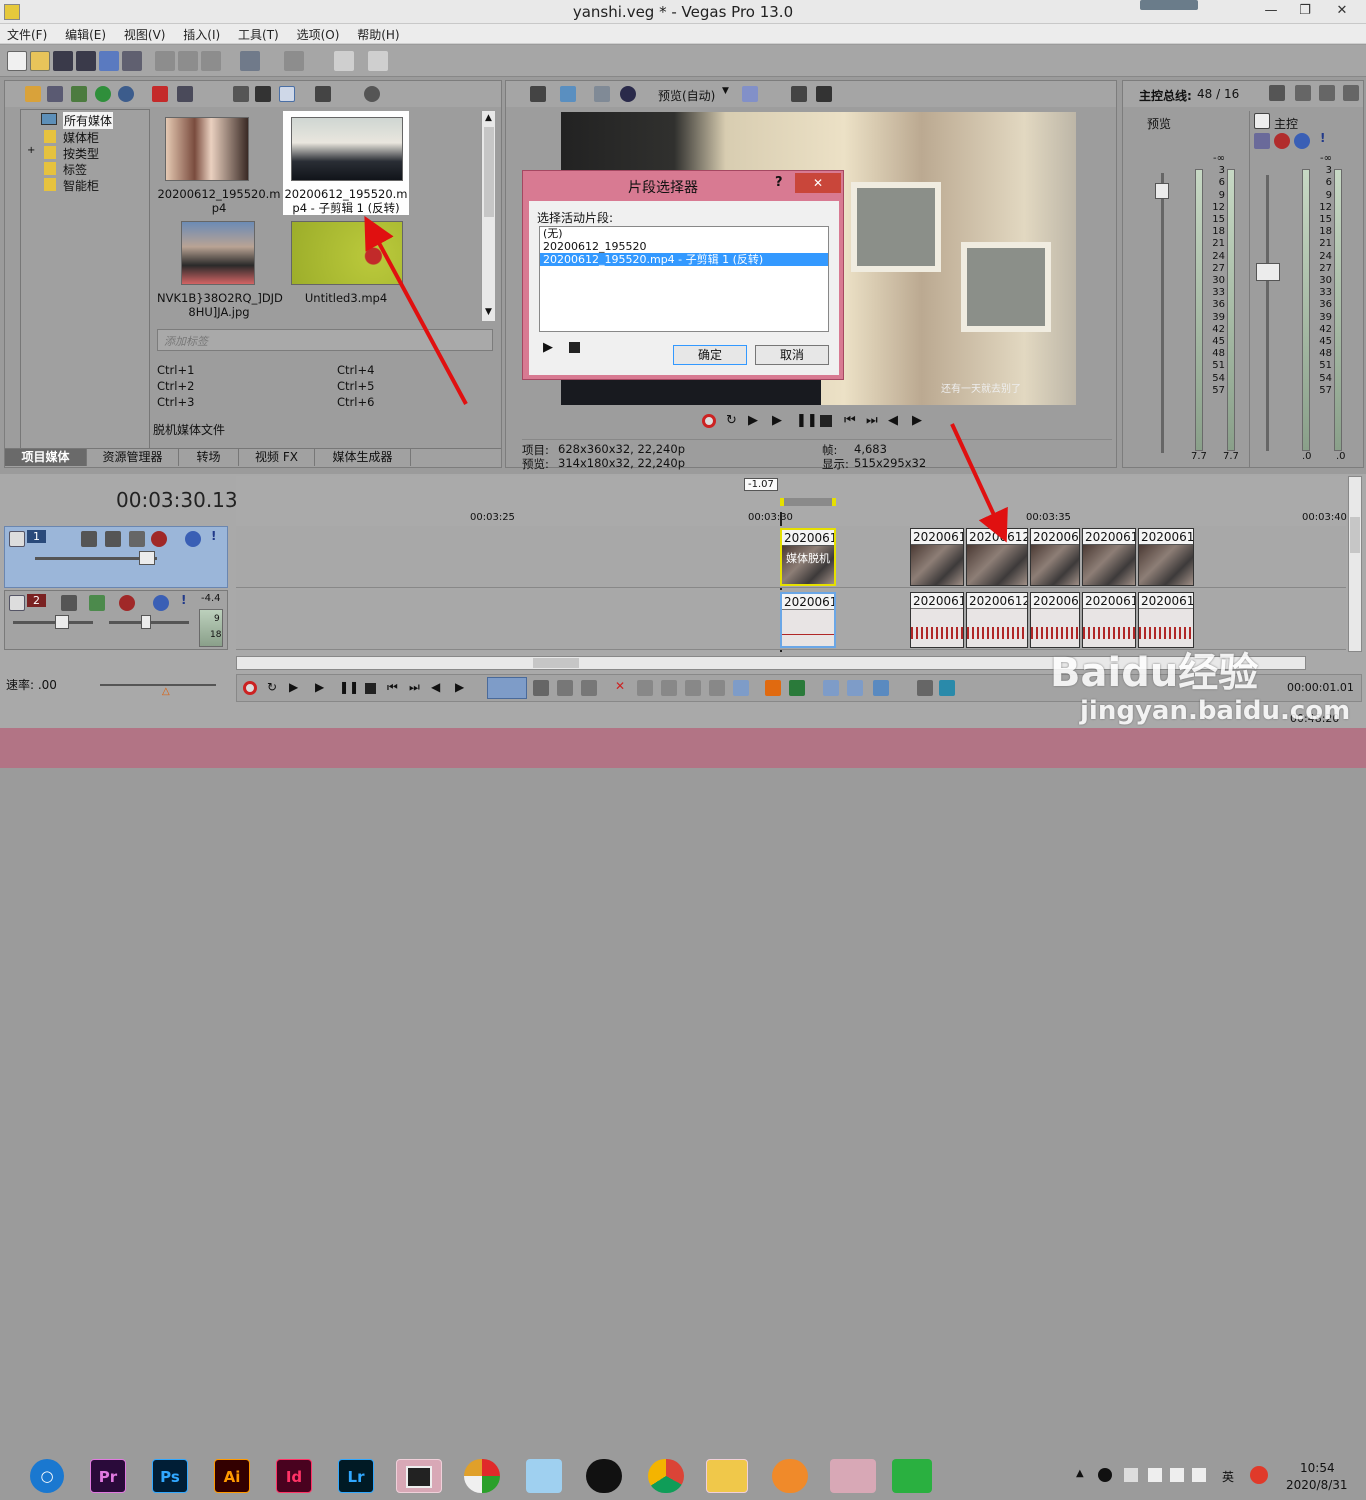 Image resolution: width=1366 pixels, height=1500 pixels. What do you see at coordinates (489, 172) in the screenshot?
I see `scroll-thumb` at bounding box center [489, 172].